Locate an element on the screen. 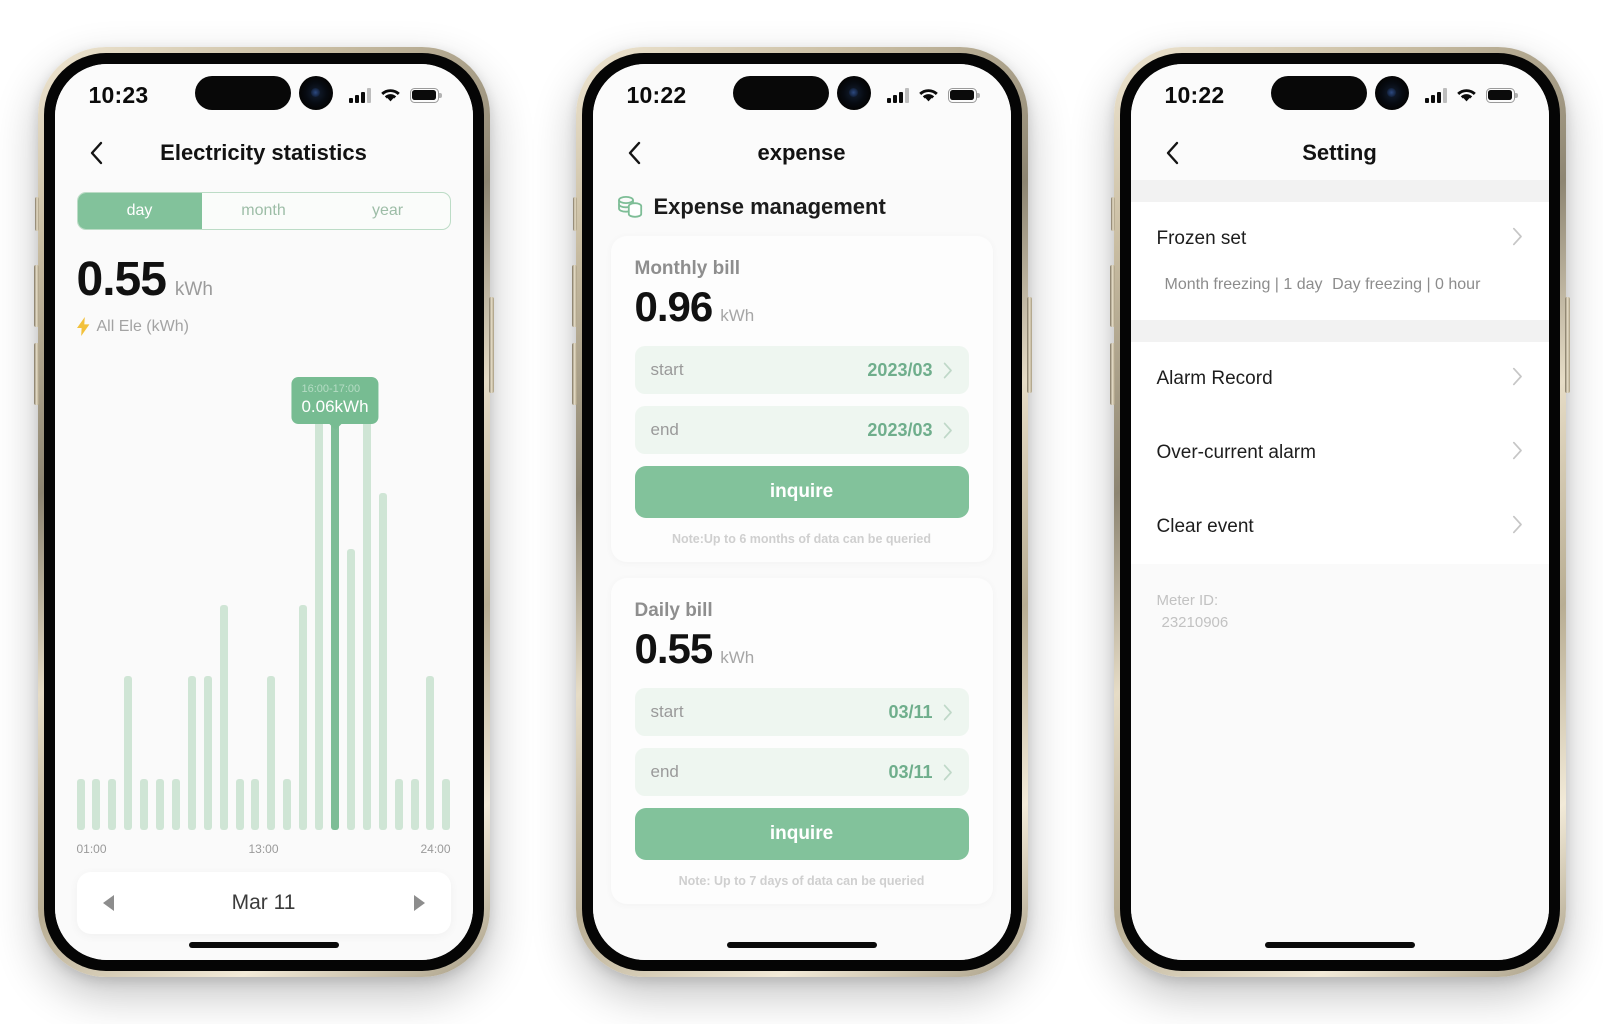 Image resolution: width=1603 pixels, height=1024 pixels. nav-bar: expense is located at coordinates (801, 153).